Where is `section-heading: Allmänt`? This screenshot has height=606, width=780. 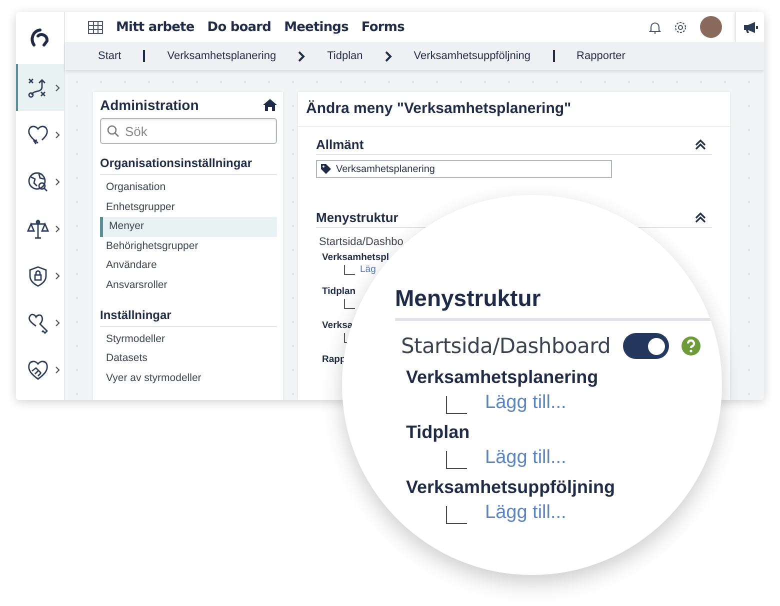 section-heading: Allmänt is located at coordinates (340, 144).